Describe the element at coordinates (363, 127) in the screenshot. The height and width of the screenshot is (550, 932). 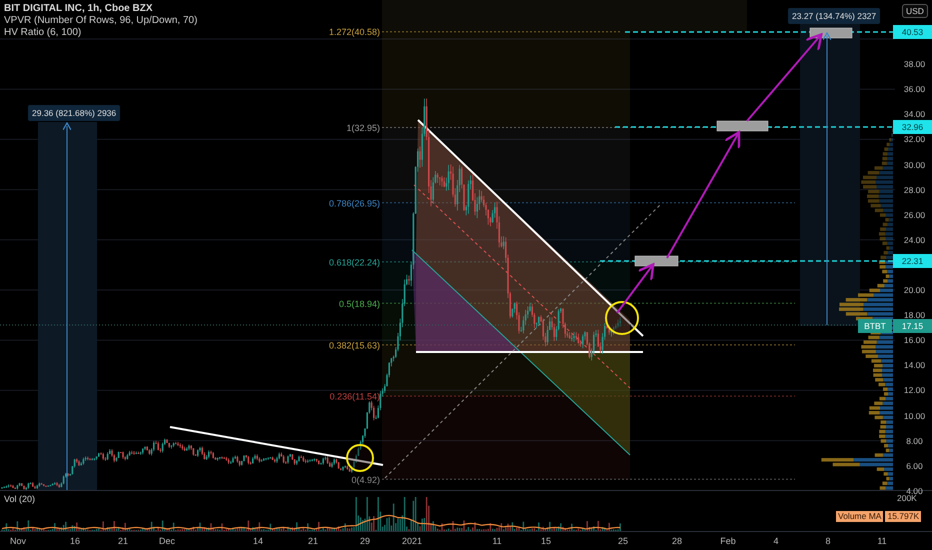
I see `fib-level-label: 1(32.95)` at that location.